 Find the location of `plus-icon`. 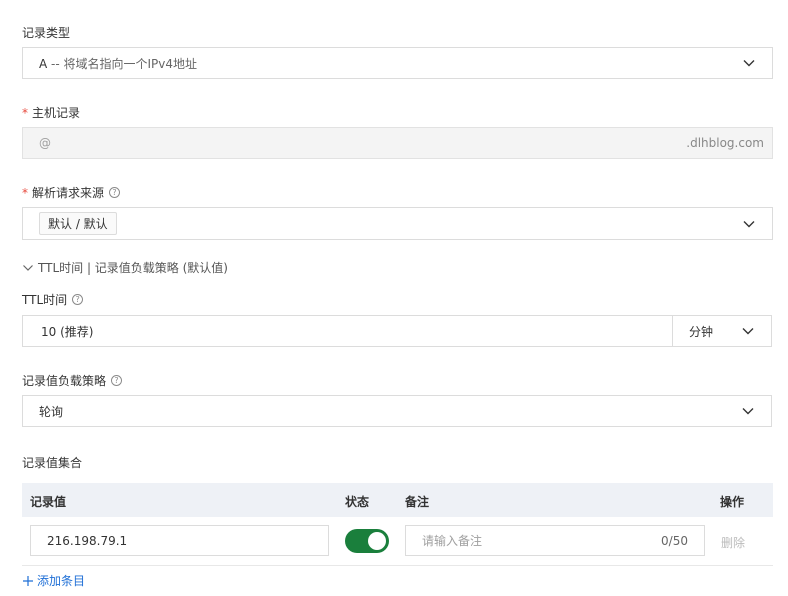

plus-icon is located at coordinates (28, 581).